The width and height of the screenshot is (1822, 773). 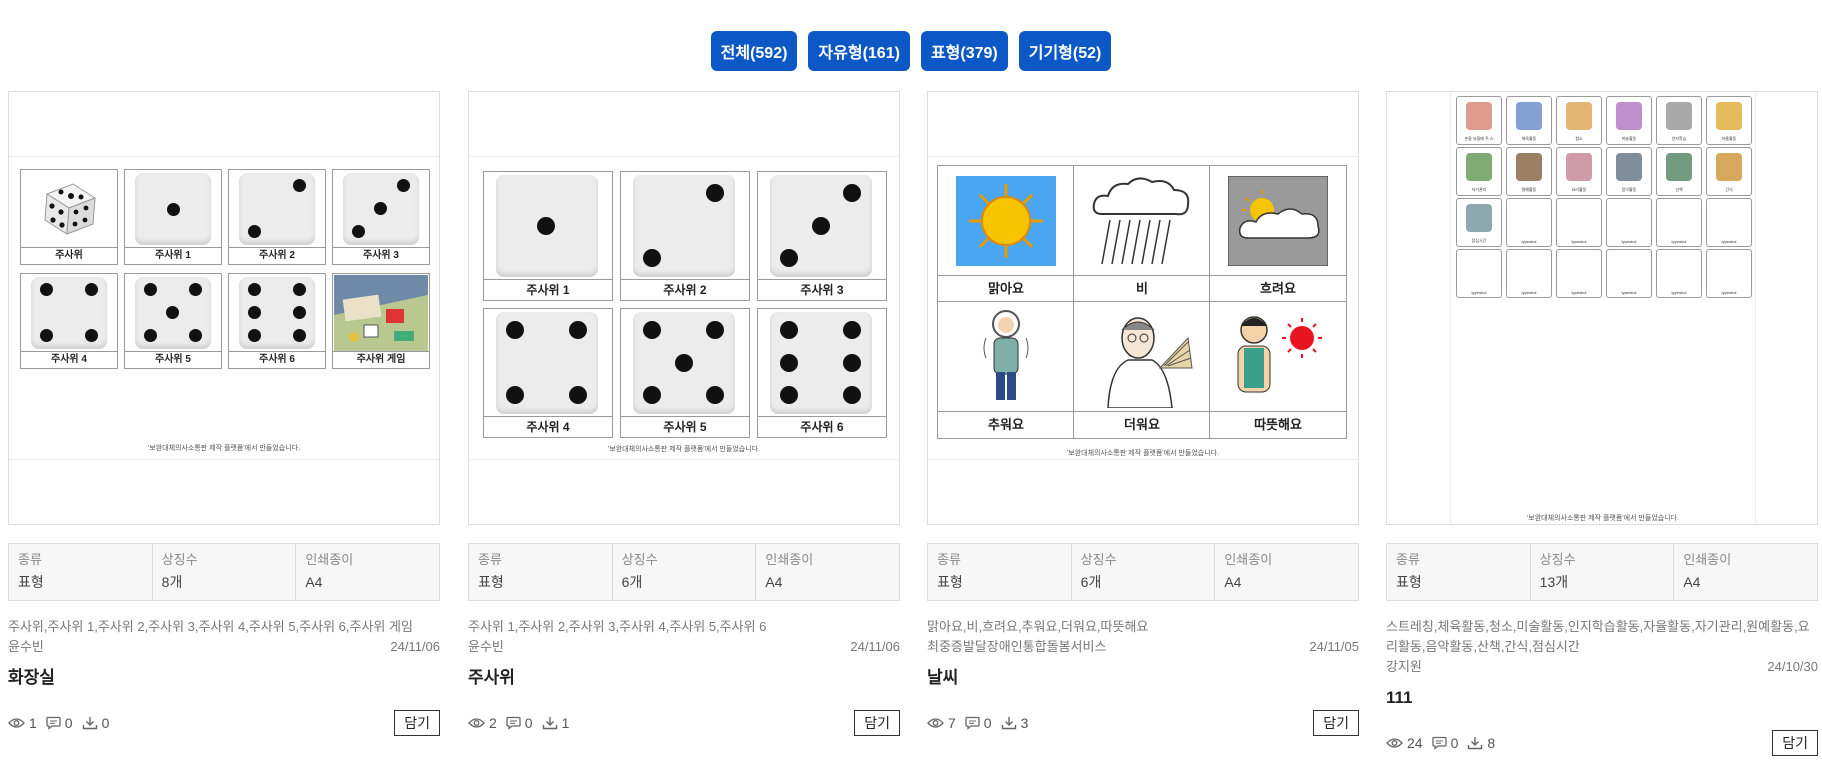 I want to click on symbol-cell: 체육활동, so click(x=1529, y=120).